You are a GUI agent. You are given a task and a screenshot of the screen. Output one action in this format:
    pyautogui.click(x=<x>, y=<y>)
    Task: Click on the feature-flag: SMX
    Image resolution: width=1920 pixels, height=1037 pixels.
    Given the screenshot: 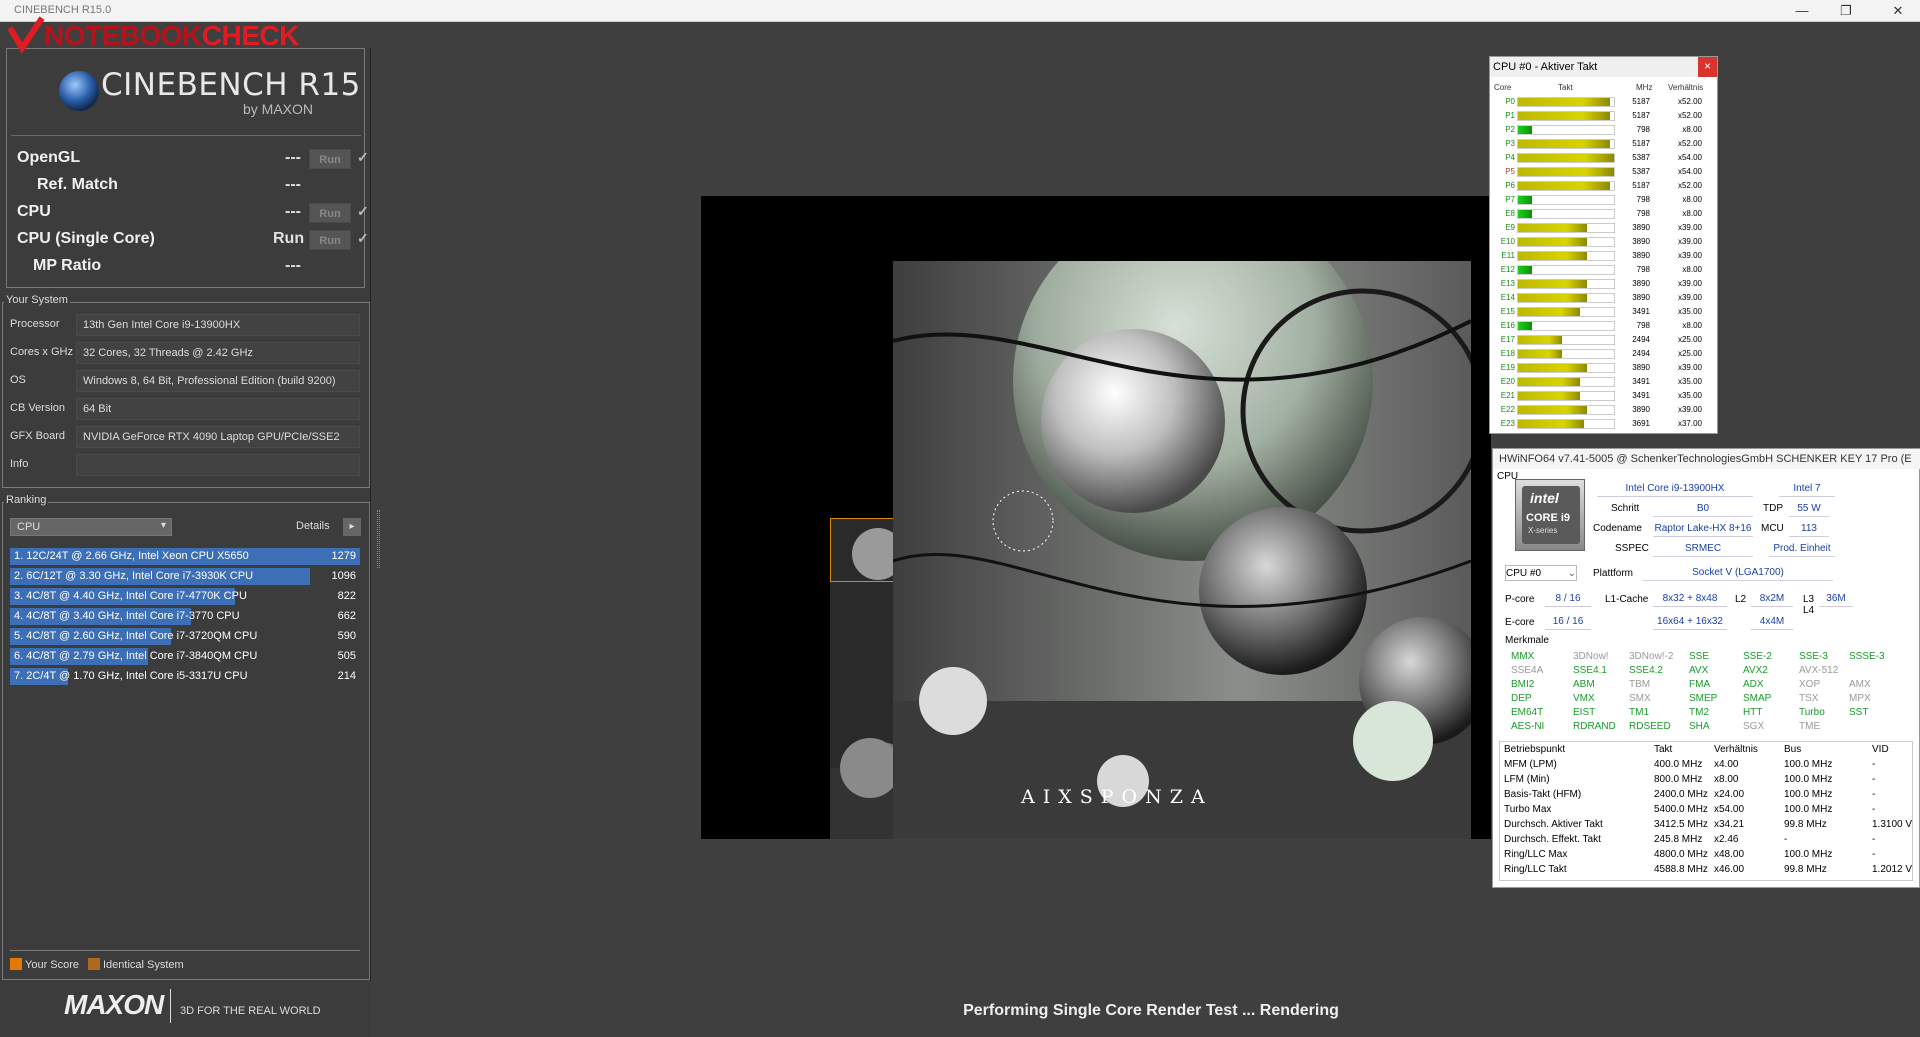 What is the action you would take?
    pyautogui.click(x=1640, y=698)
    